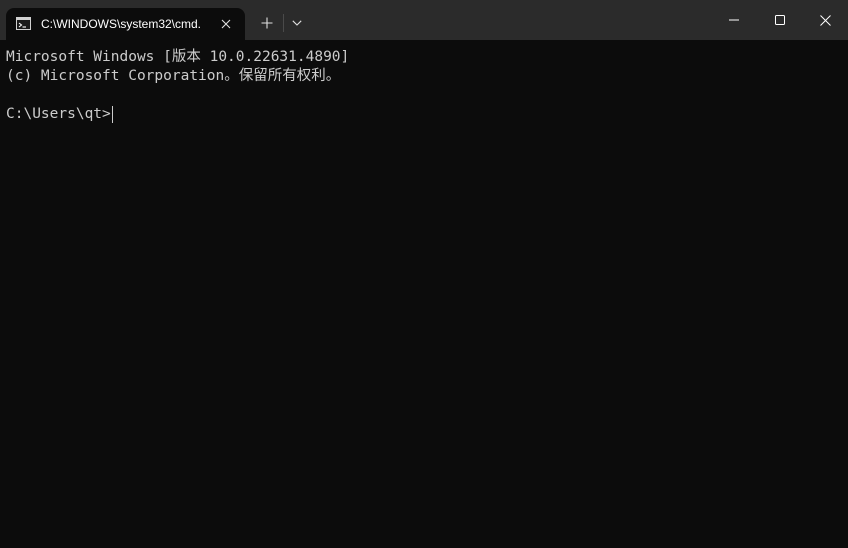  What do you see at coordinates (58, 114) in the screenshot?
I see `command-prompt: C:\Users\qt>` at bounding box center [58, 114].